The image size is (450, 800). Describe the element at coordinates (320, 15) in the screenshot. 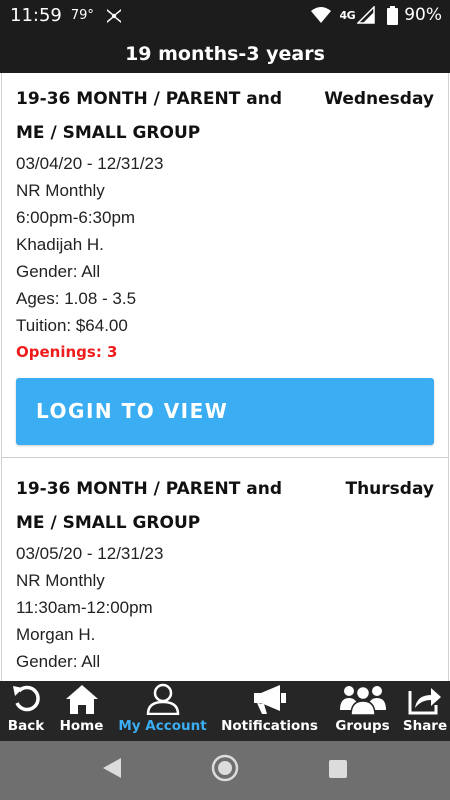

I see `wifi-icon` at that location.